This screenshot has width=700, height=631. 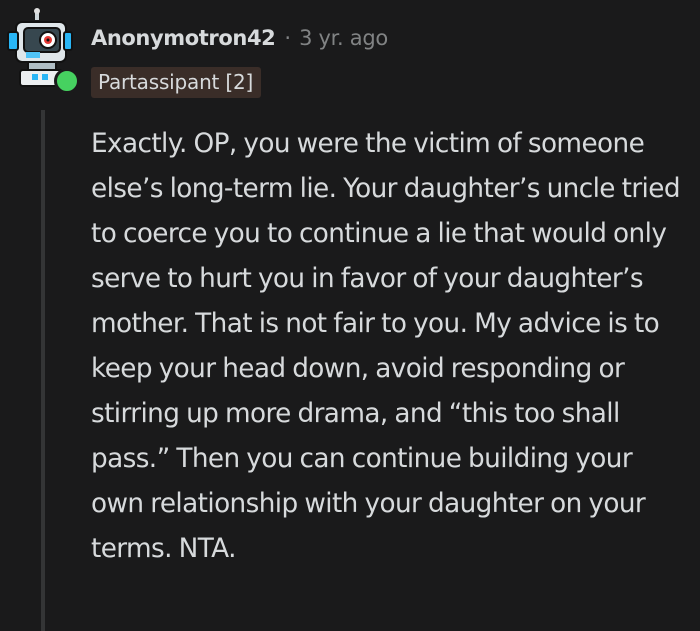 I want to click on comment-header: Anonymotron42 · 3 yr. ago, so click(x=239, y=38).